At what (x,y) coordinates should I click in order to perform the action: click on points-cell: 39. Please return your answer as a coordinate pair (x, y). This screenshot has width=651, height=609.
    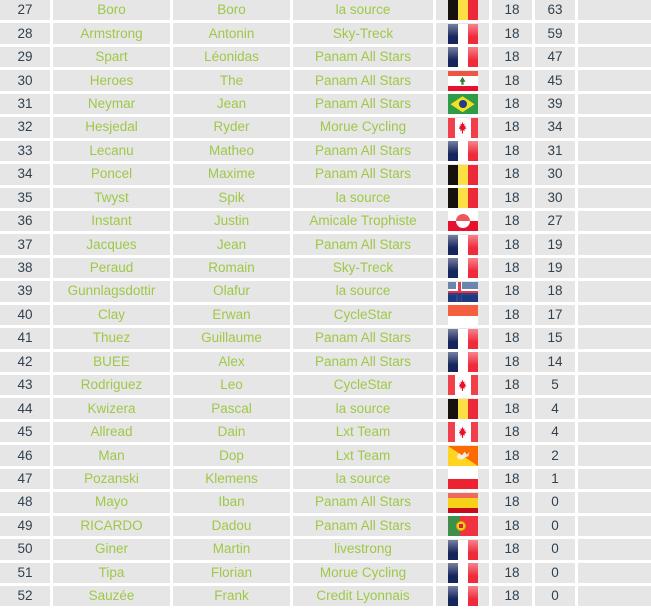
    Looking at the image, I should click on (555, 104).